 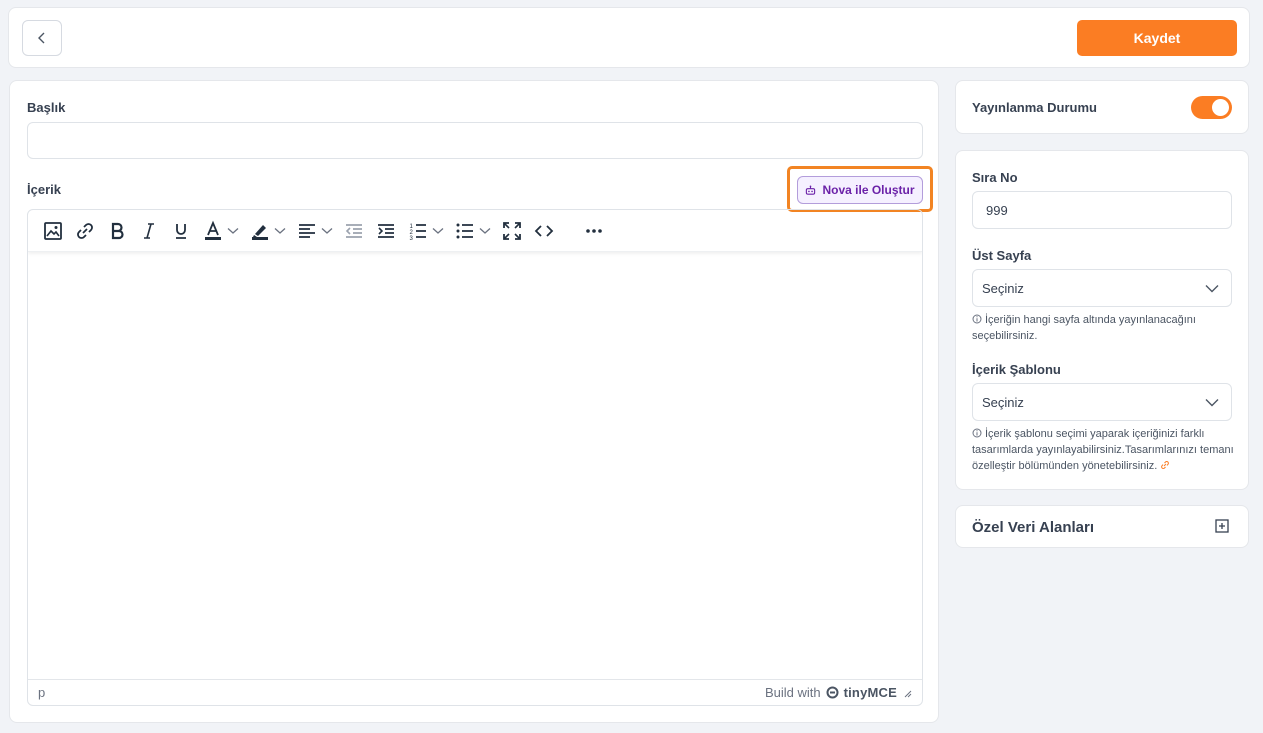 What do you see at coordinates (425, 231) in the screenshot?
I see `numbered-list-icon: 123` at bounding box center [425, 231].